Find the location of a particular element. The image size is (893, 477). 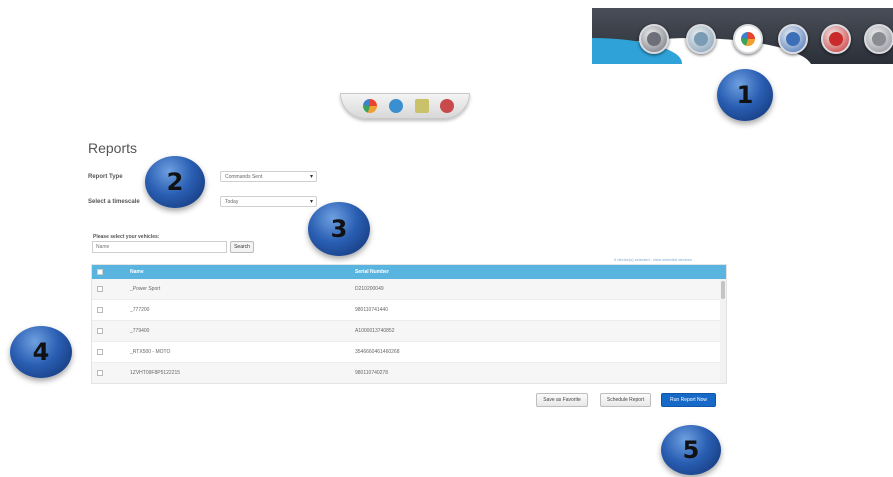

vehicle-name: _RTX500 - MOTO is located at coordinates (150, 352).